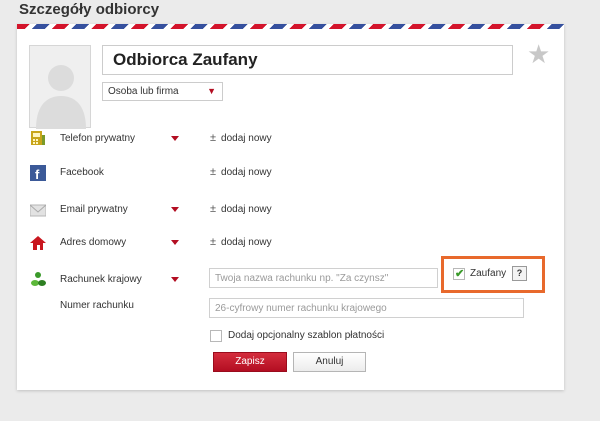 The width and height of the screenshot is (600, 421). Describe the element at coordinates (329, 362) in the screenshot. I see `cancel-button: Anuluj` at that location.